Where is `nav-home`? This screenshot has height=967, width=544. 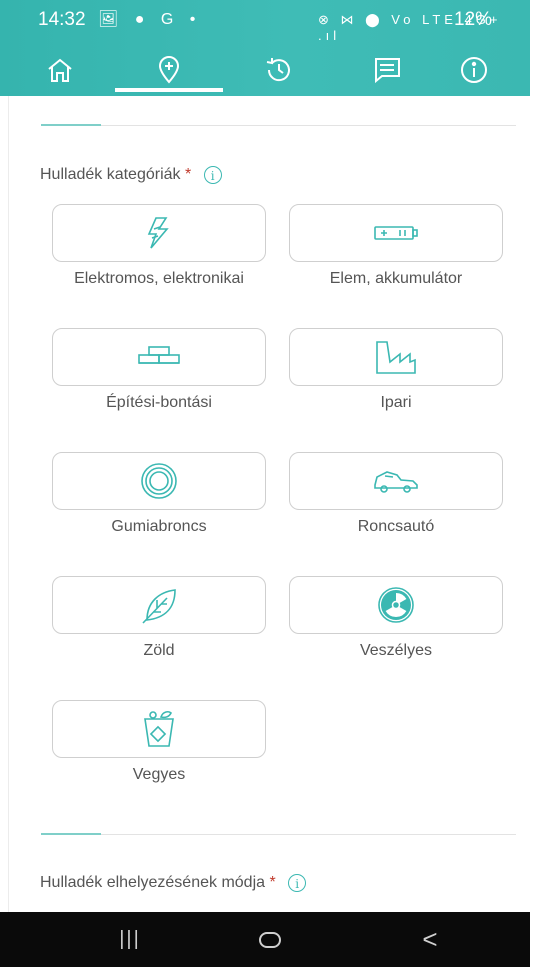
nav-home is located at coordinates (60, 70).